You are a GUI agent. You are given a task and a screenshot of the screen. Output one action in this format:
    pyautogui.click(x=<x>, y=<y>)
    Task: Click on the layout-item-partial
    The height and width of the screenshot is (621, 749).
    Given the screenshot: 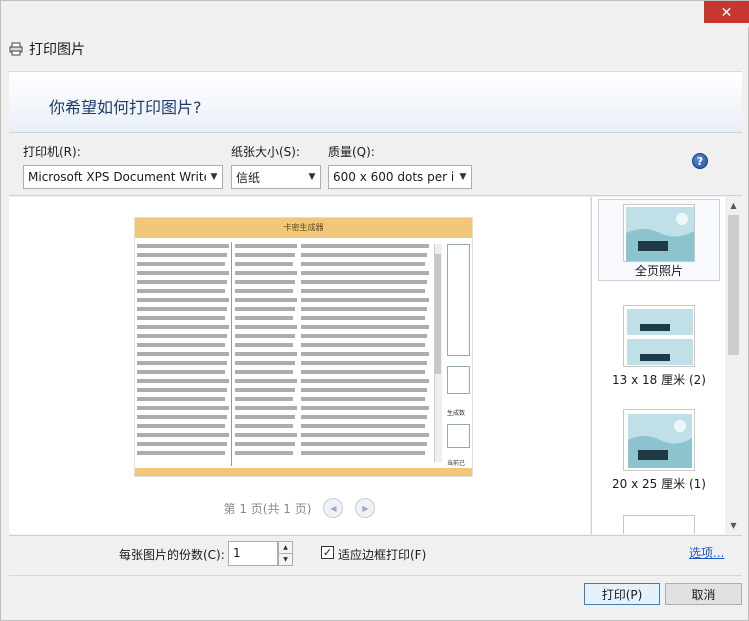 What is the action you would take?
    pyautogui.click(x=659, y=522)
    